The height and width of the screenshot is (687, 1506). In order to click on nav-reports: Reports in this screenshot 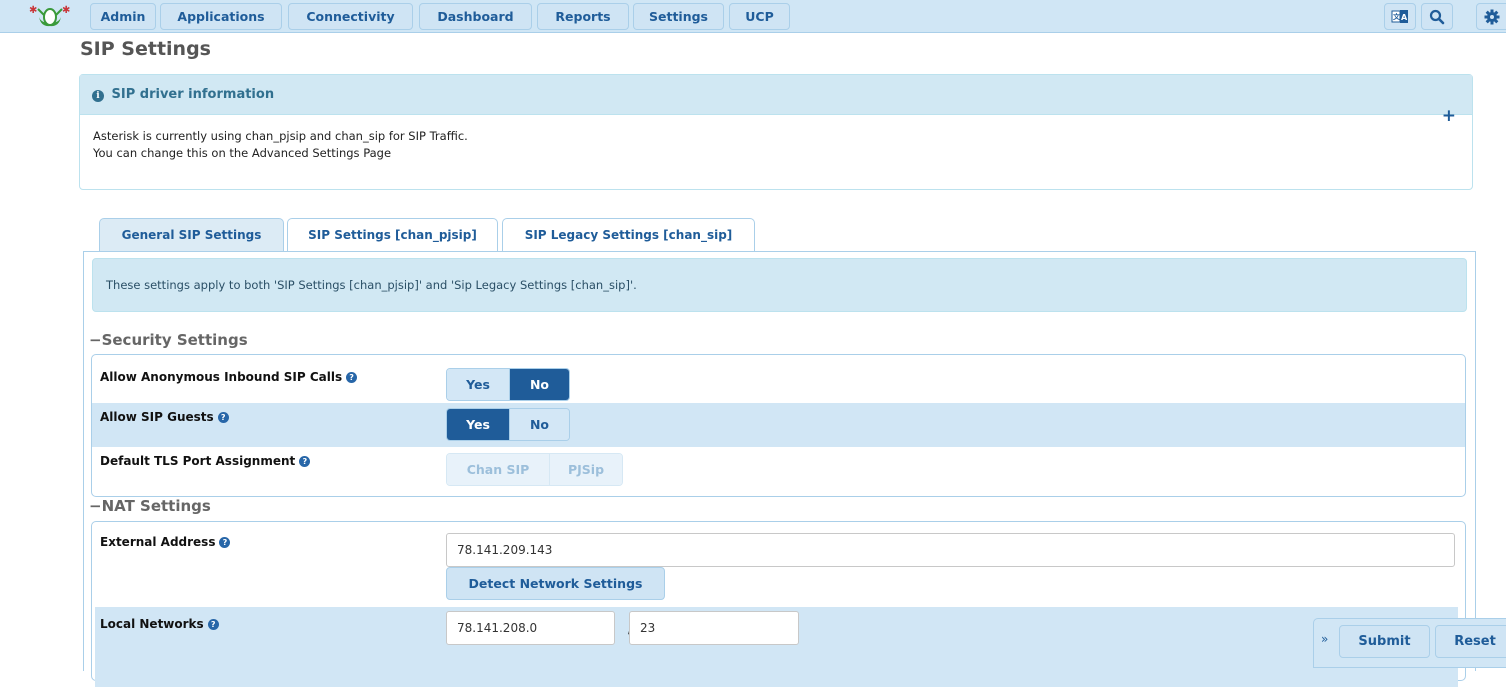, I will do `click(583, 16)`.